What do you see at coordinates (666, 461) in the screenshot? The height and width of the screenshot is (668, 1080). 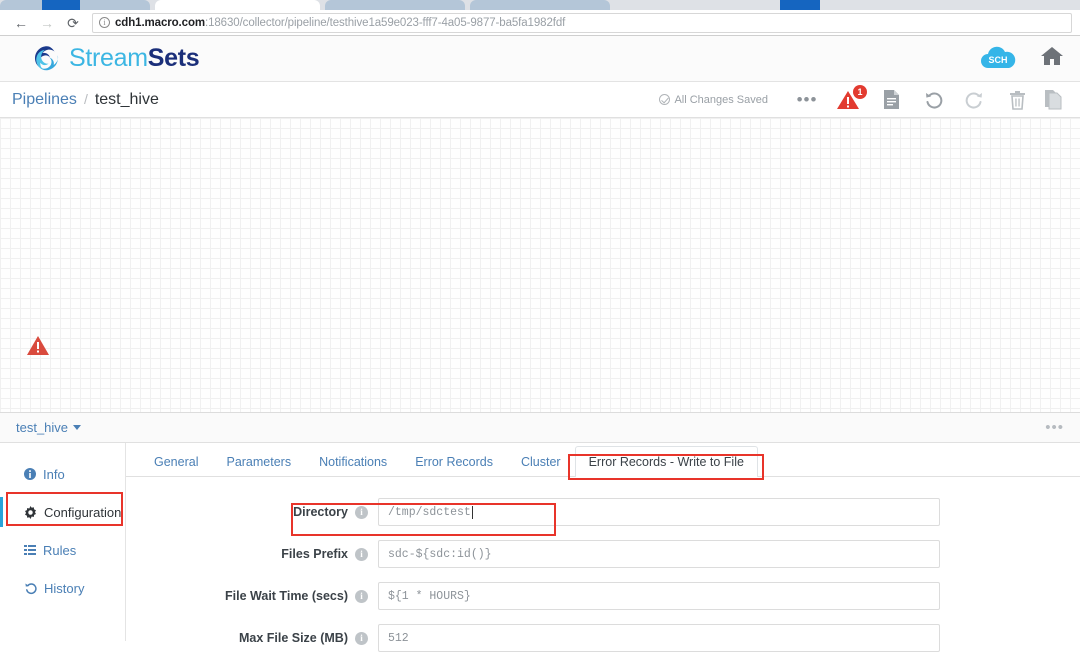 I see `tab-error-records-write-to-file: Error Records - Write to File` at bounding box center [666, 461].